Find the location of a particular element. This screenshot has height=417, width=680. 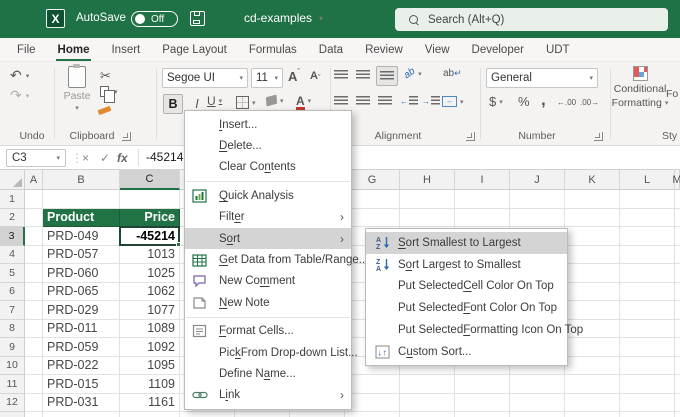

cell-A9 is located at coordinates (34, 347).